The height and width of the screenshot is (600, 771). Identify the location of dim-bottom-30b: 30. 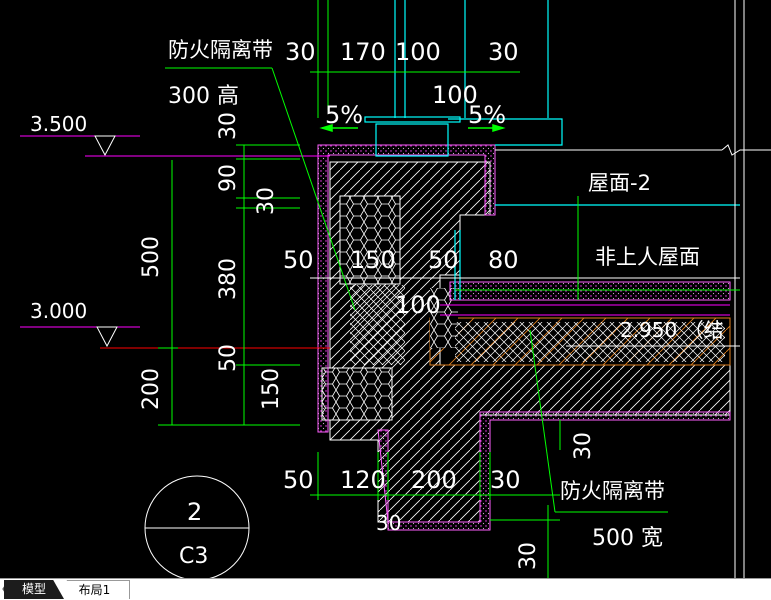
(388, 523).